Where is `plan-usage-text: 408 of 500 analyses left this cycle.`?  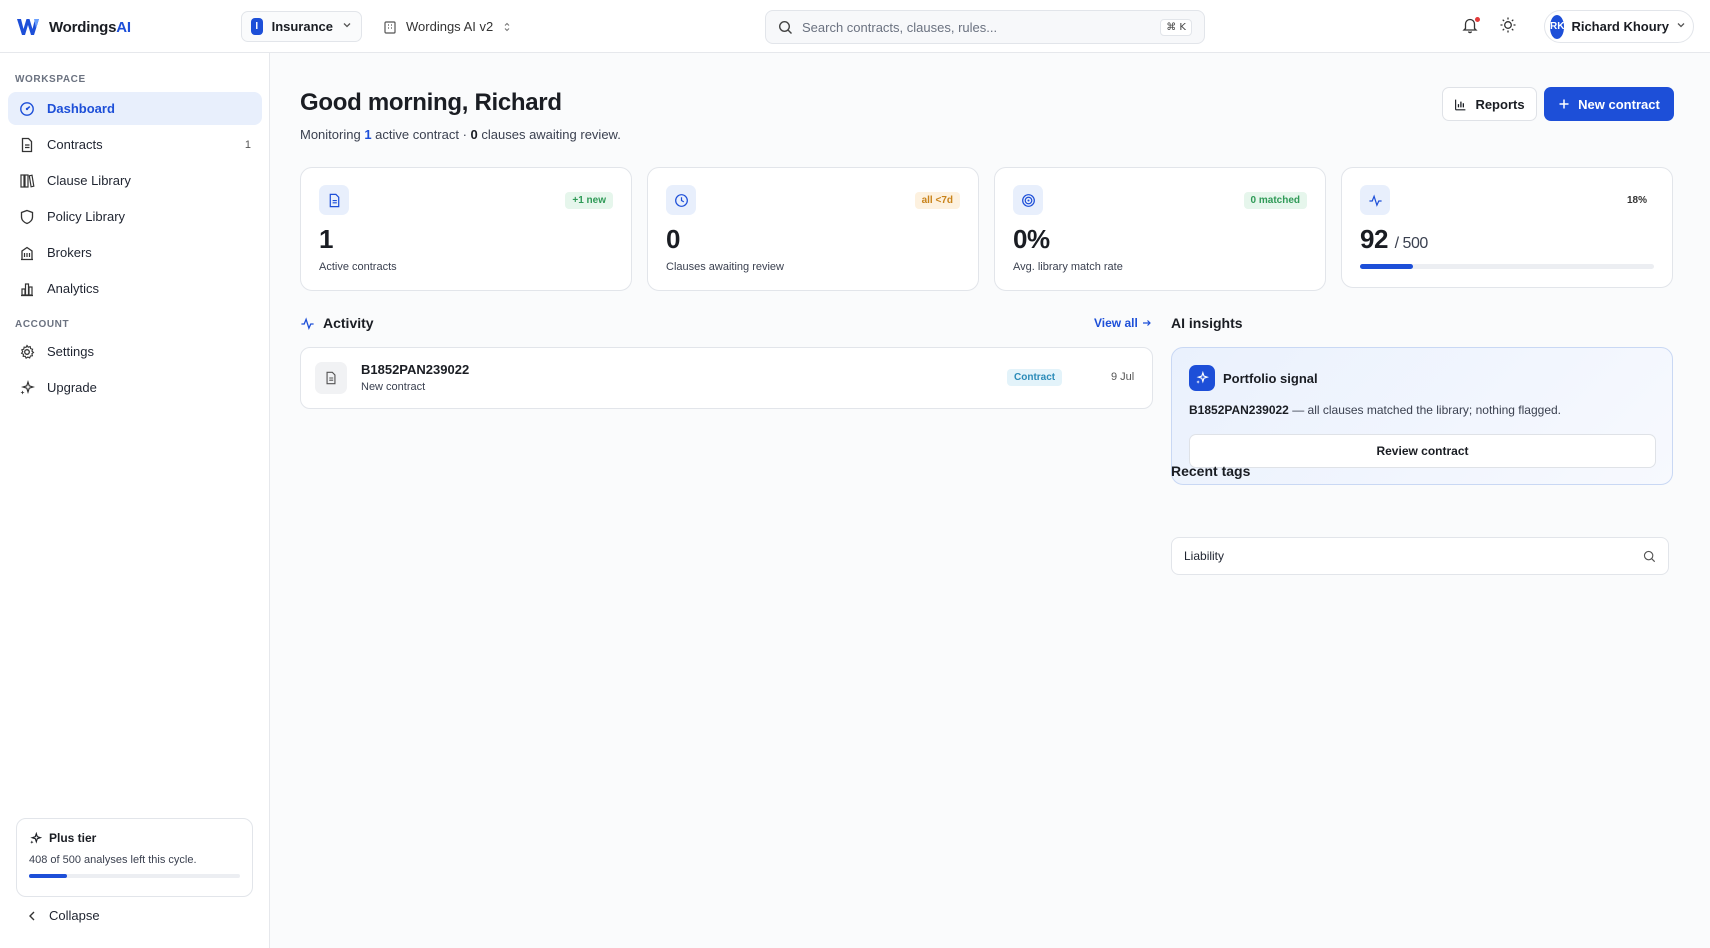 plan-usage-text: 408 of 500 analyses left this cycle. is located at coordinates (113, 860).